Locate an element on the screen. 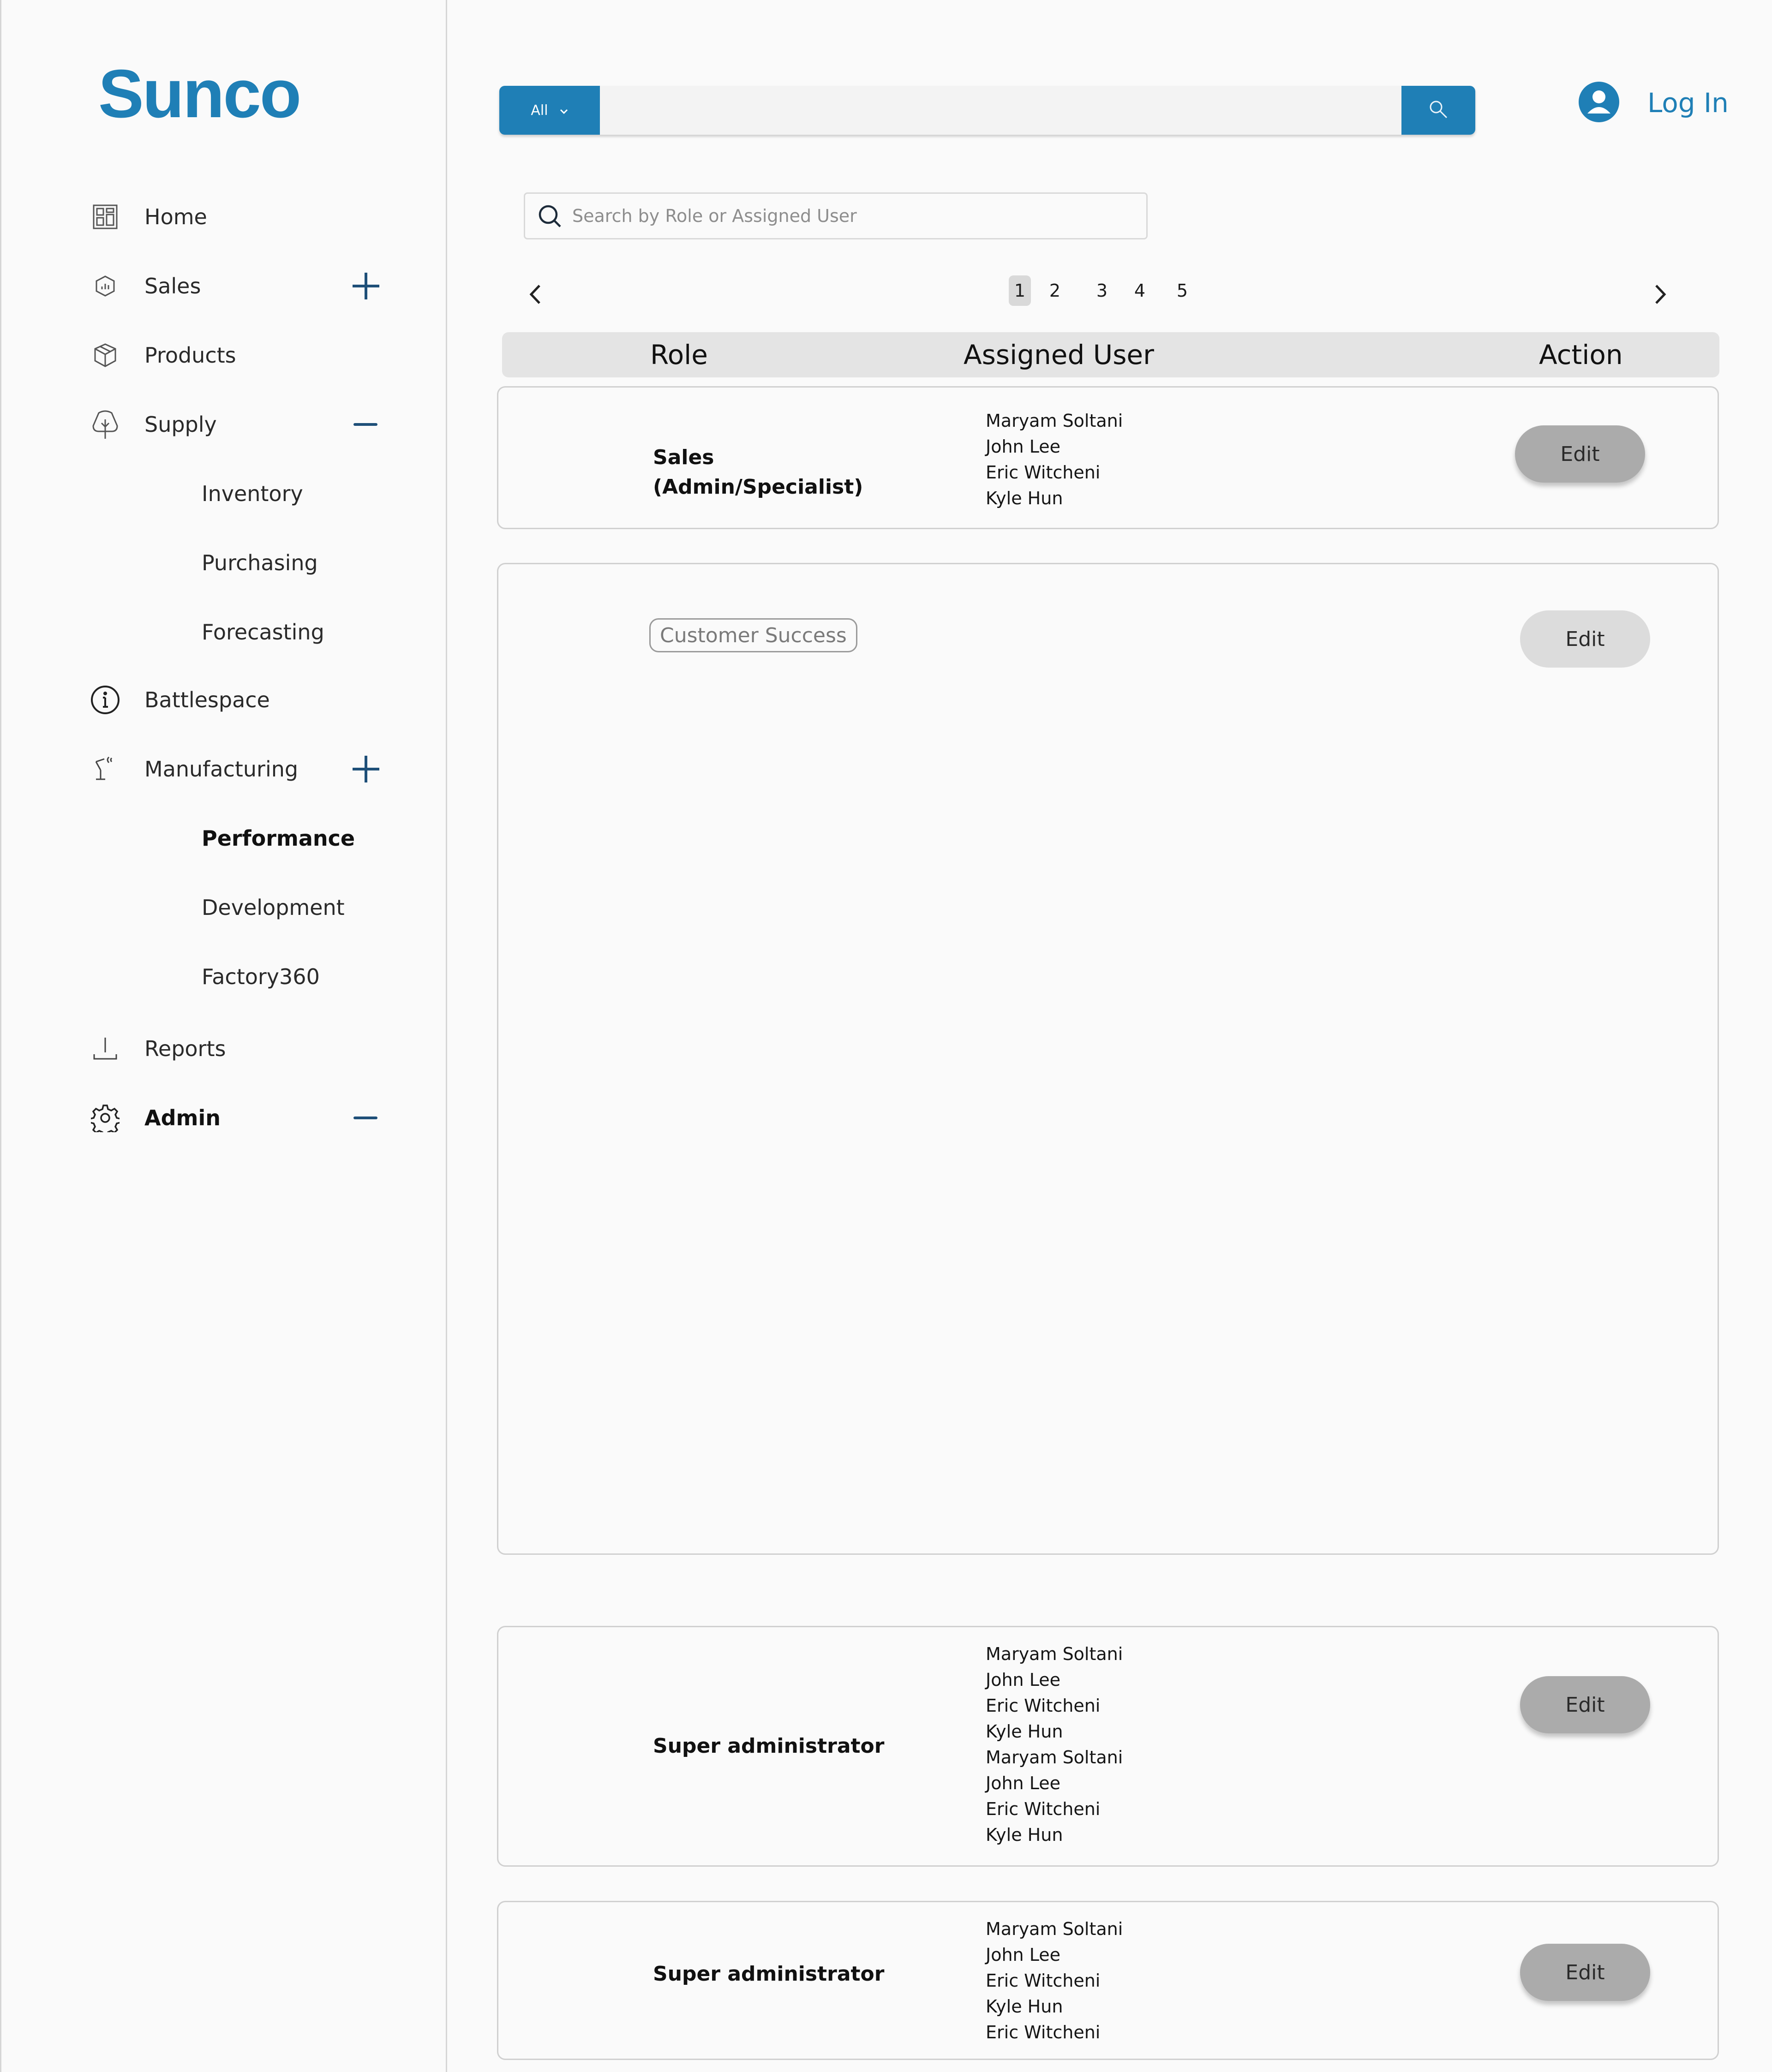 Image resolution: width=1772 pixels, height=2072 pixels. sidebar-item-label: Reports is located at coordinates (185, 1048).